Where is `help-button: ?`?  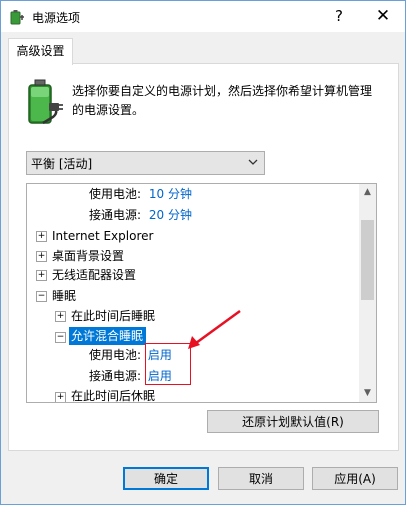
help-button: ? is located at coordinates (339, 16).